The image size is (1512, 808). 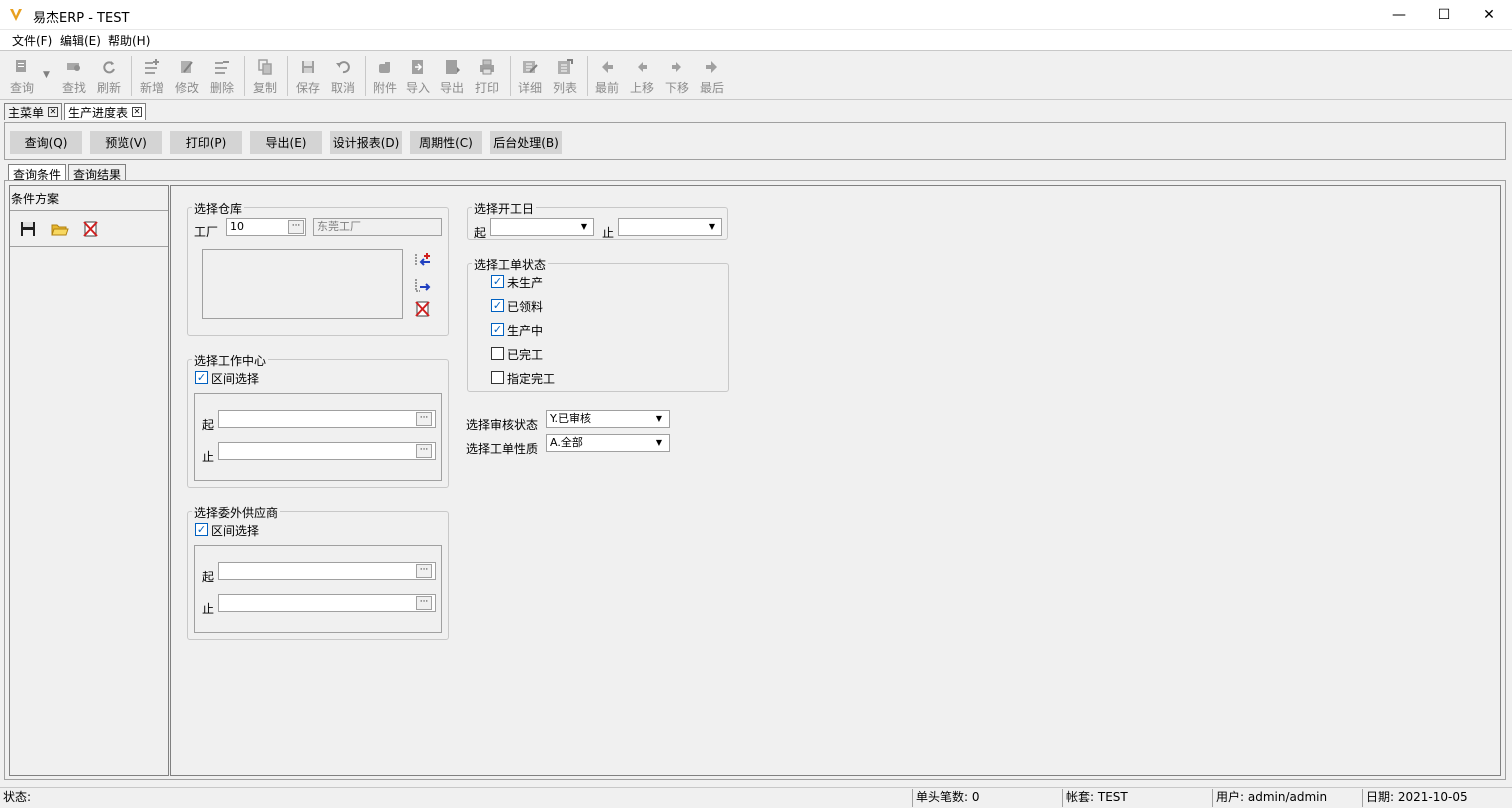 What do you see at coordinates (21, 66) in the screenshot?
I see `query-icon` at bounding box center [21, 66].